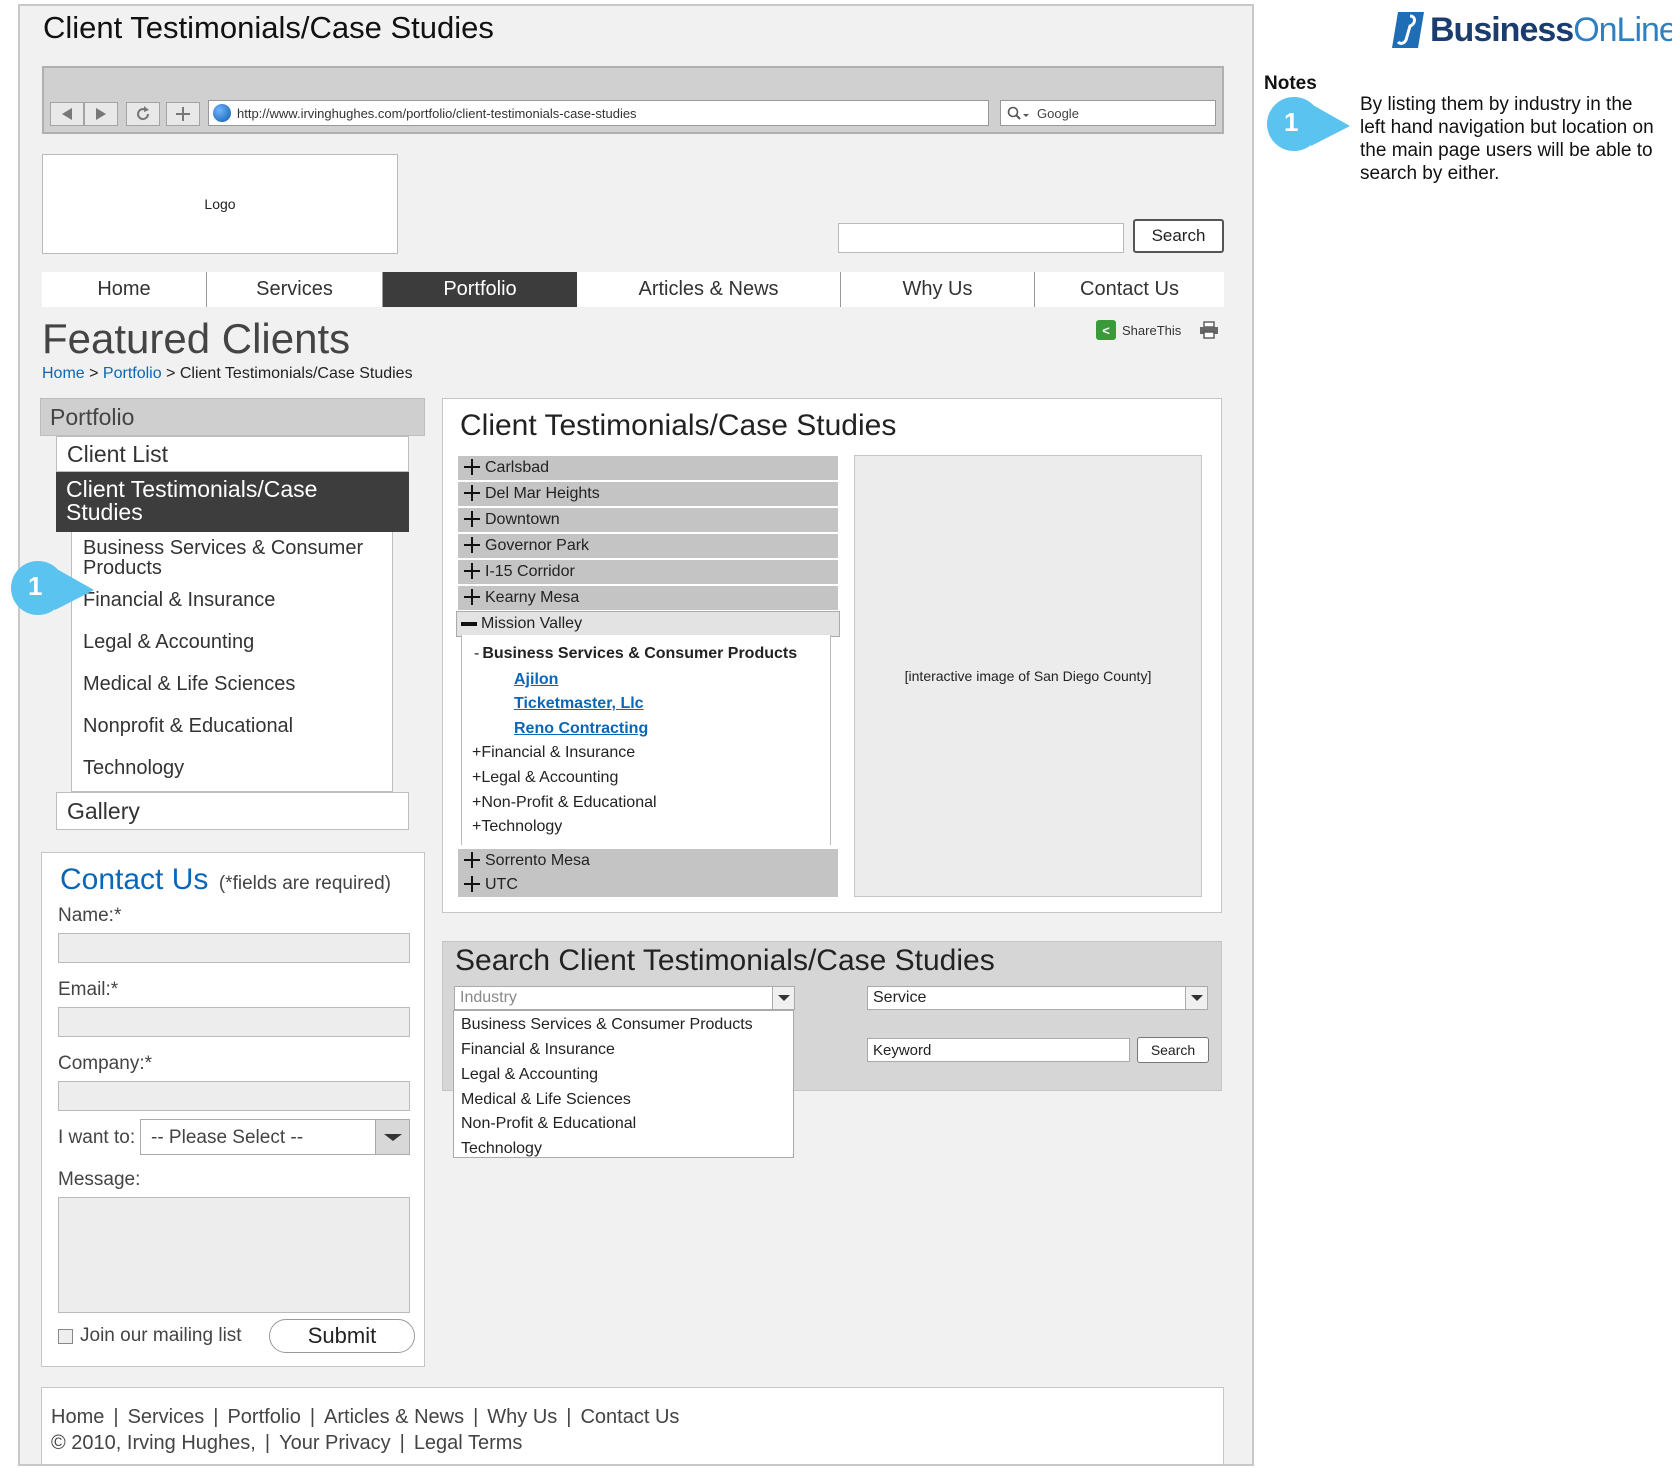 Image resolution: width=1672 pixels, height=1472 pixels. Describe the element at coordinates (77, 1417) in the screenshot. I see `footer-link-home: Home` at that location.